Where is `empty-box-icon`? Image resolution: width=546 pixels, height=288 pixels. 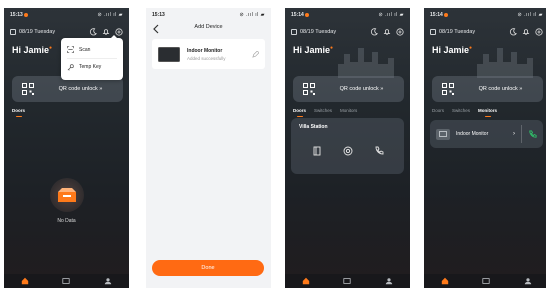 empty-box-icon is located at coordinates (66, 195).